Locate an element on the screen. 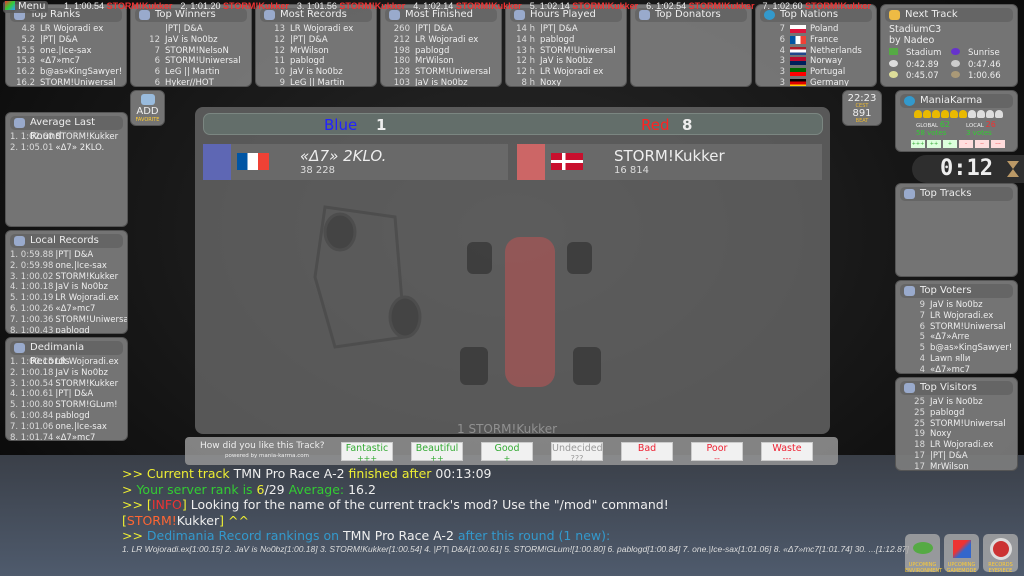 The width and height of the screenshot is (1024, 576). list-item: 15.5 one.|Ice-sax is located at coordinates (54, 50).